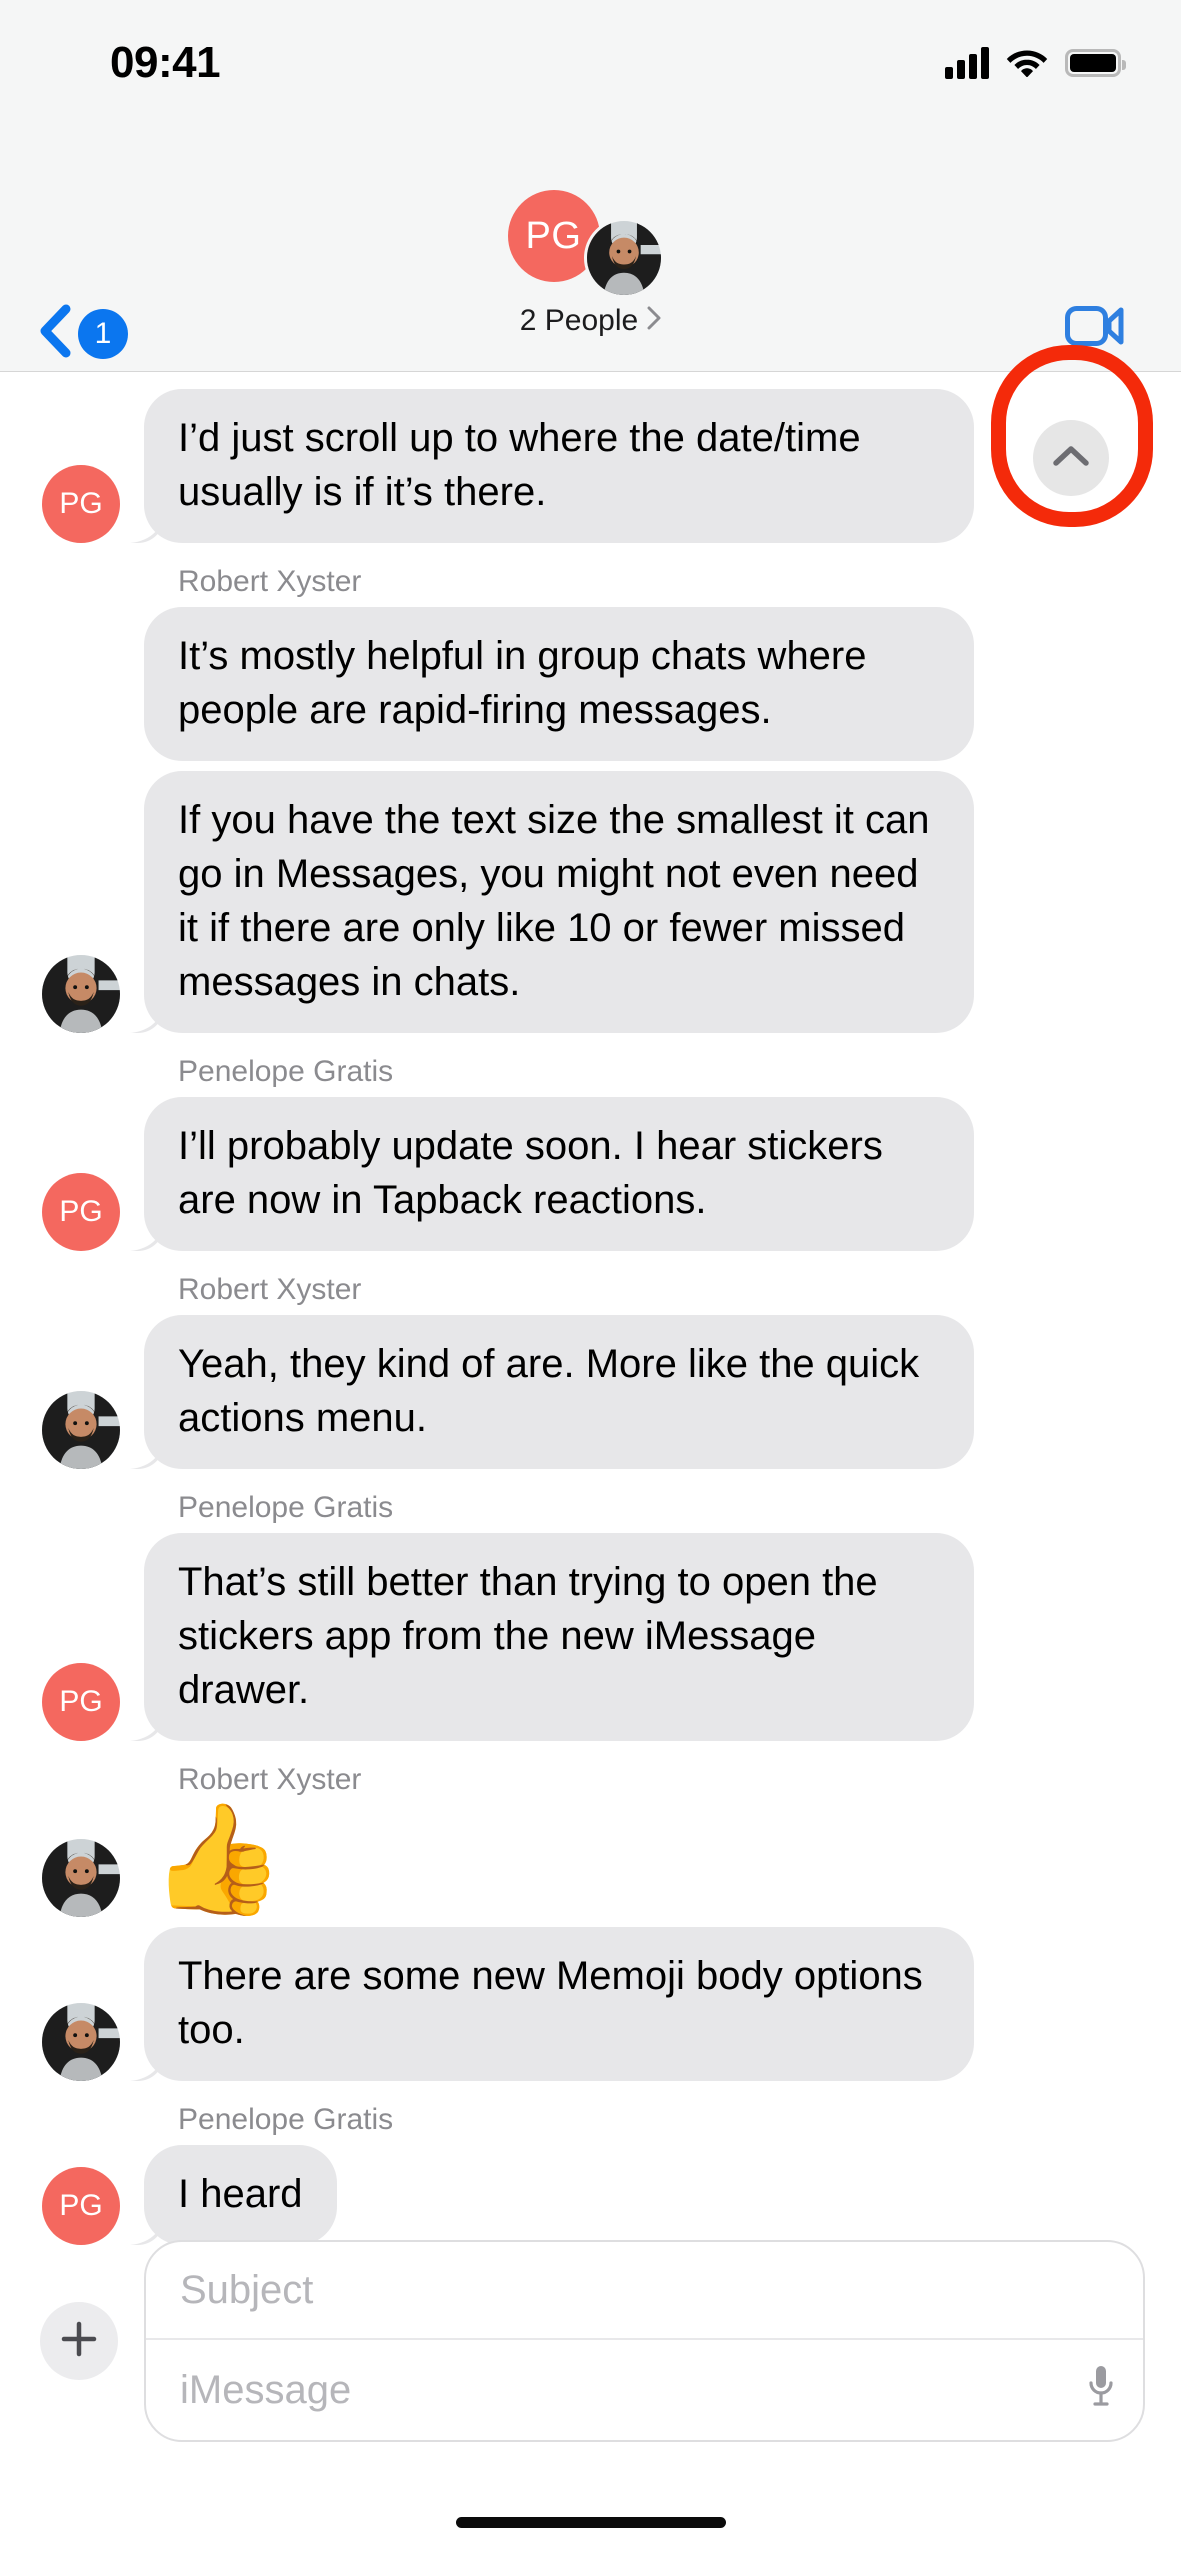 This screenshot has width=1181, height=2560. What do you see at coordinates (1027, 63) in the screenshot?
I see `wifi-icon` at bounding box center [1027, 63].